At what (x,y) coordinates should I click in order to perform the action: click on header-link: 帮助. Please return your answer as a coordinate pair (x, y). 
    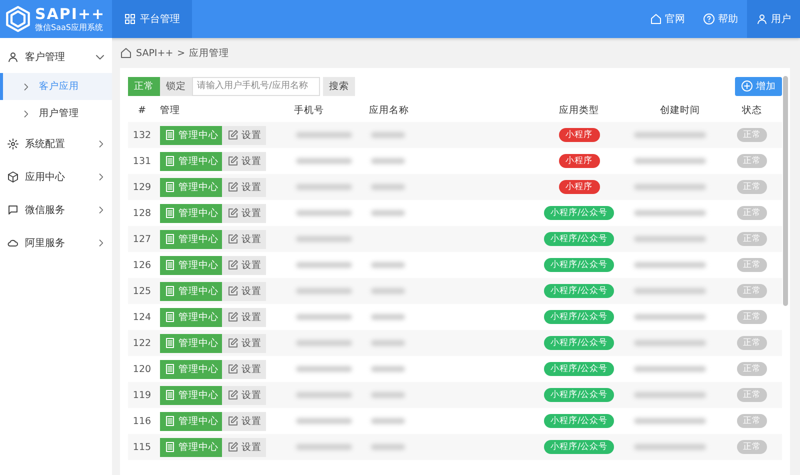
    Looking at the image, I should click on (720, 19).